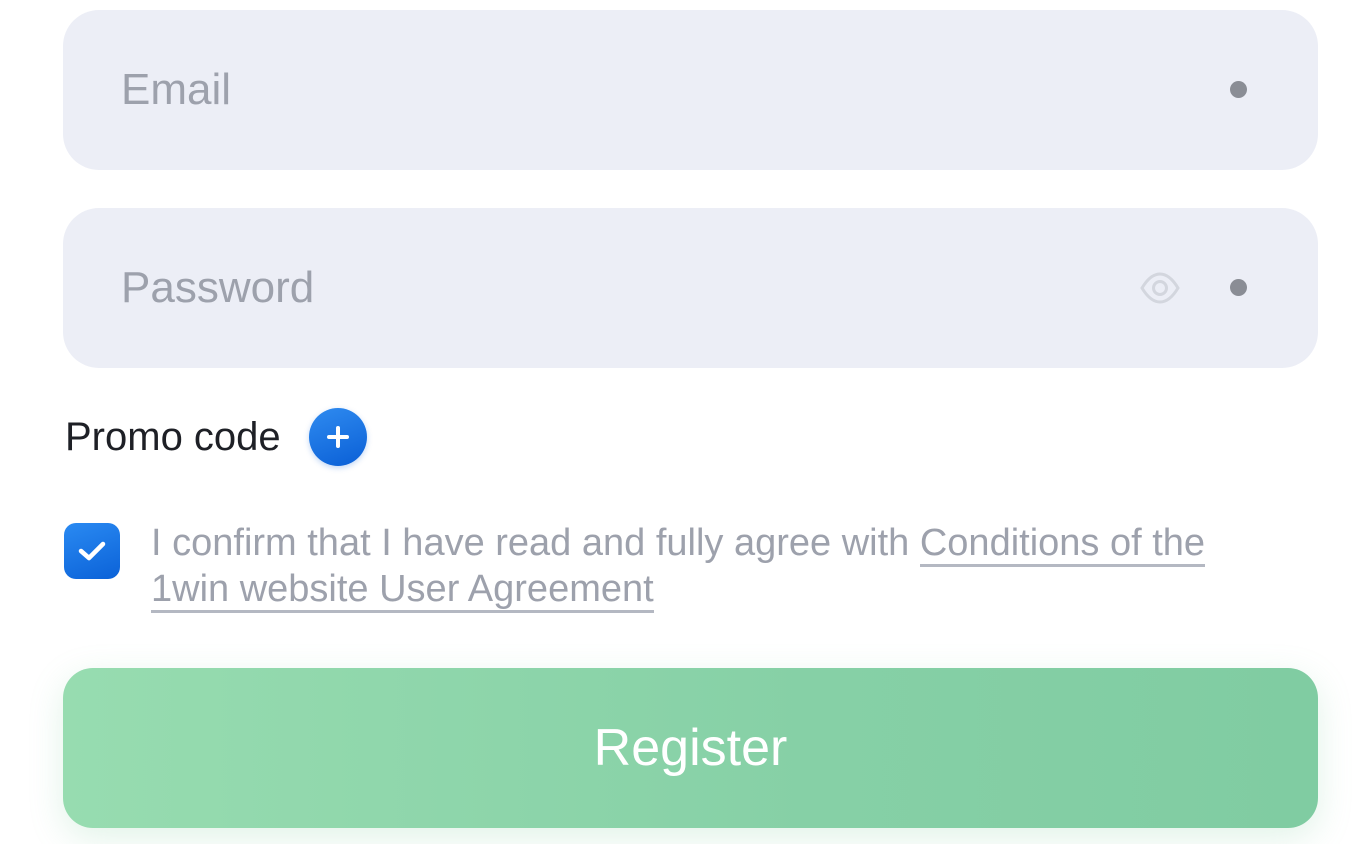 The width and height of the screenshot is (1371, 844). What do you see at coordinates (1160, 288) in the screenshot?
I see `eye-icon` at bounding box center [1160, 288].